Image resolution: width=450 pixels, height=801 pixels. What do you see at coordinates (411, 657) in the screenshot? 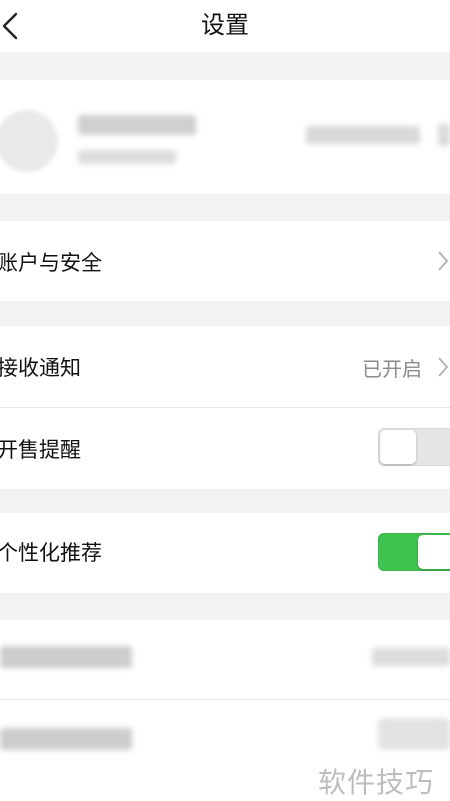
I see `row-value-redacted` at bounding box center [411, 657].